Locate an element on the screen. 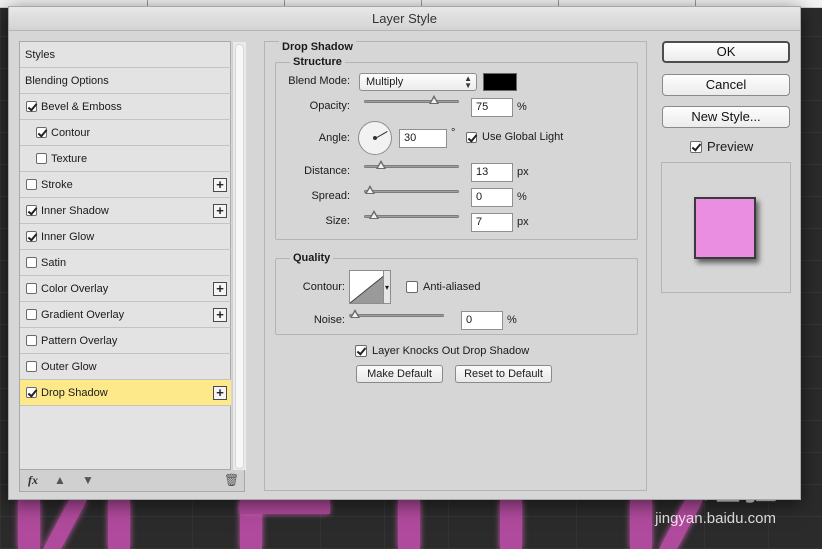 This screenshot has height=549, width=822. shadow-color-swatch is located at coordinates (500, 82).